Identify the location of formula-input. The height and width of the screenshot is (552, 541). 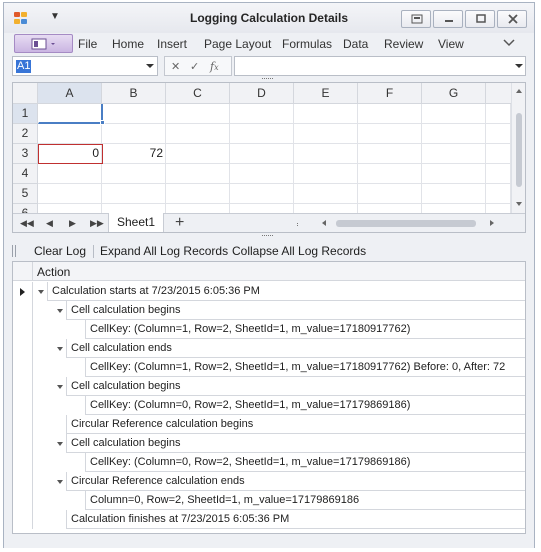
(380, 66).